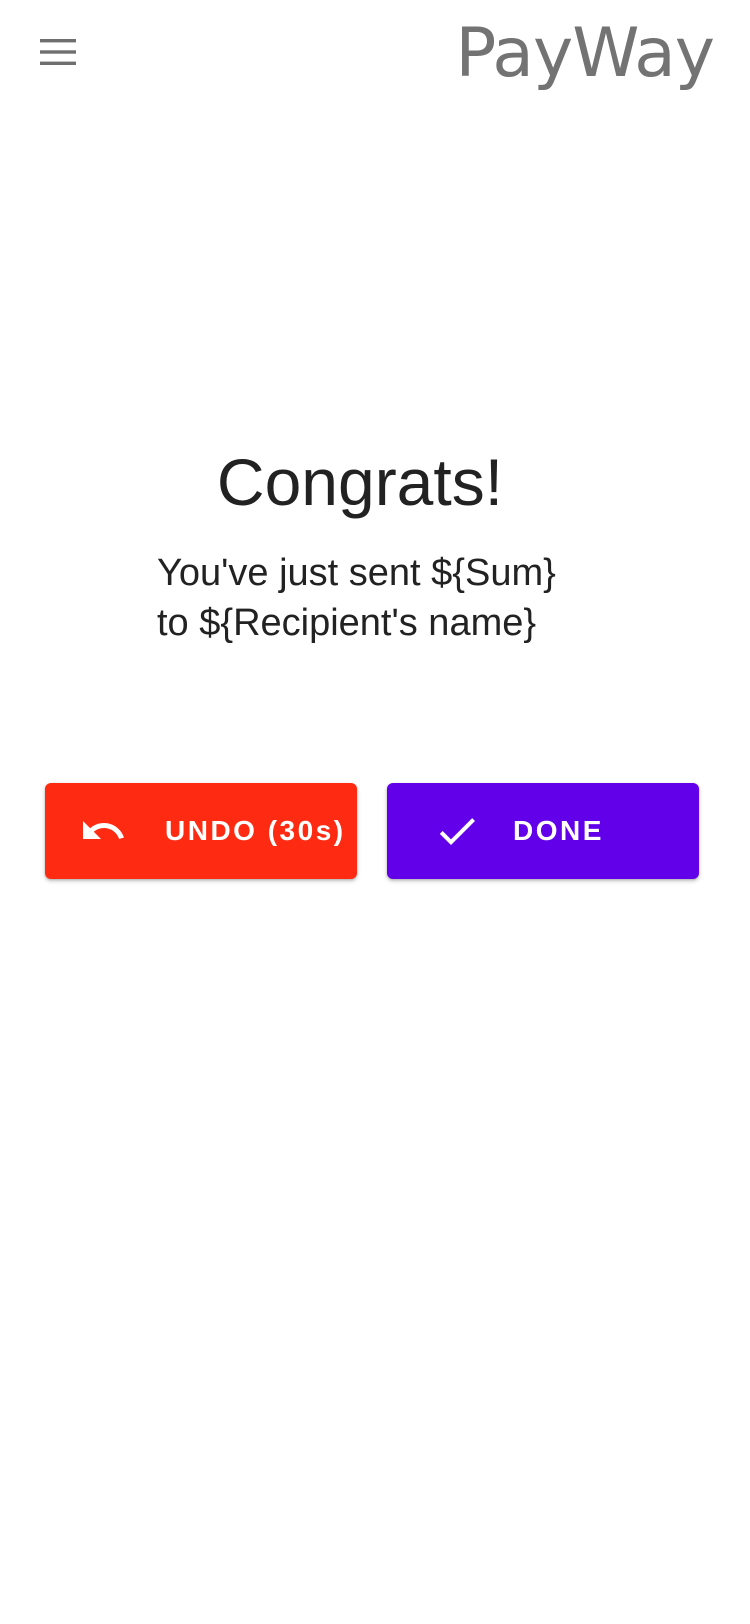 The height and width of the screenshot is (1624, 750). I want to click on hamburger-menu-icon, so click(58, 52).